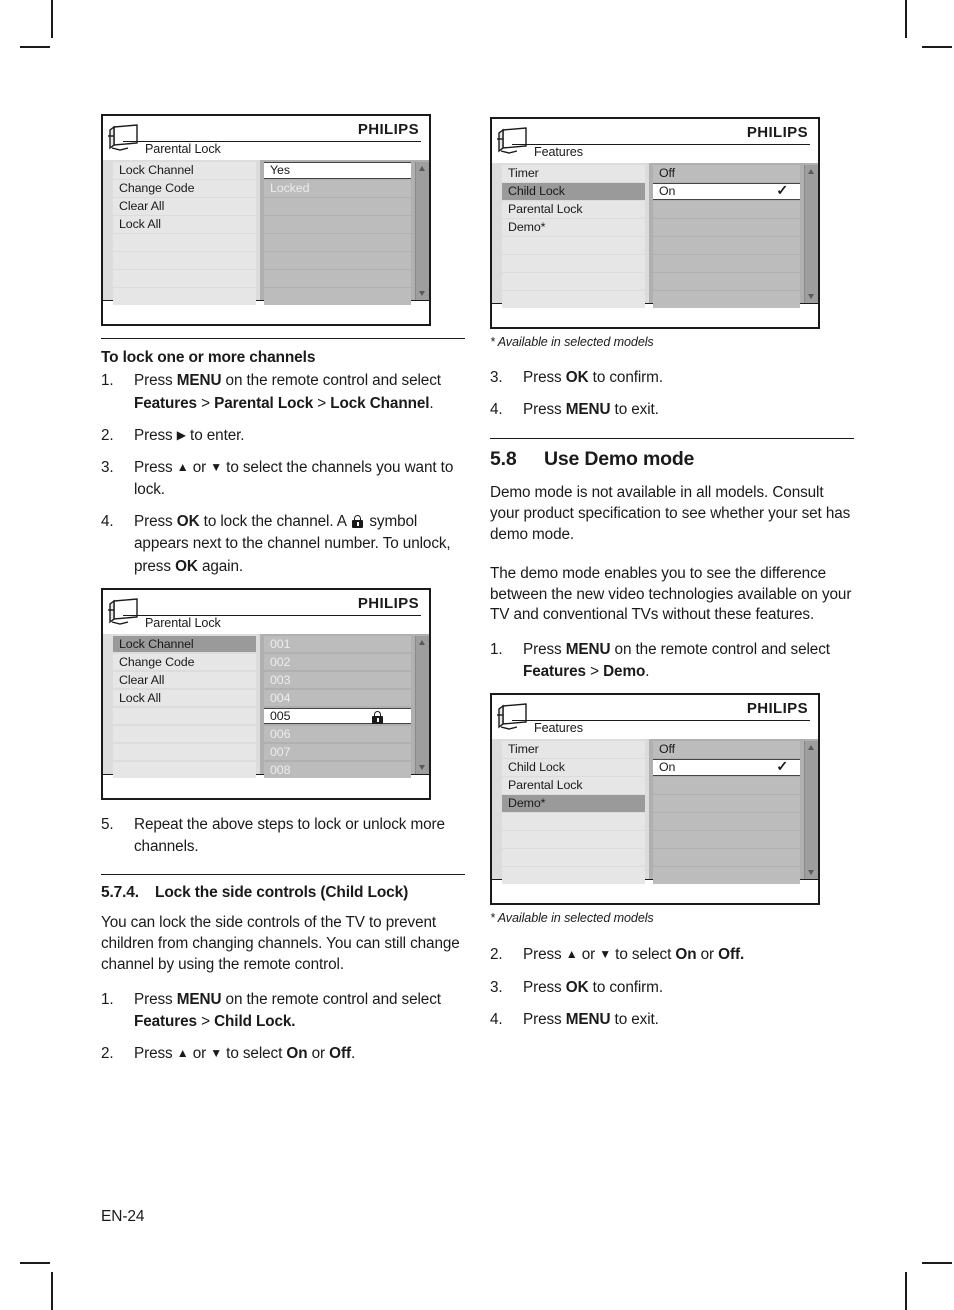 This screenshot has height=1310, width=954. What do you see at coordinates (120, 893) in the screenshot?
I see `section-number: 5.7.4.` at bounding box center [120, 893].